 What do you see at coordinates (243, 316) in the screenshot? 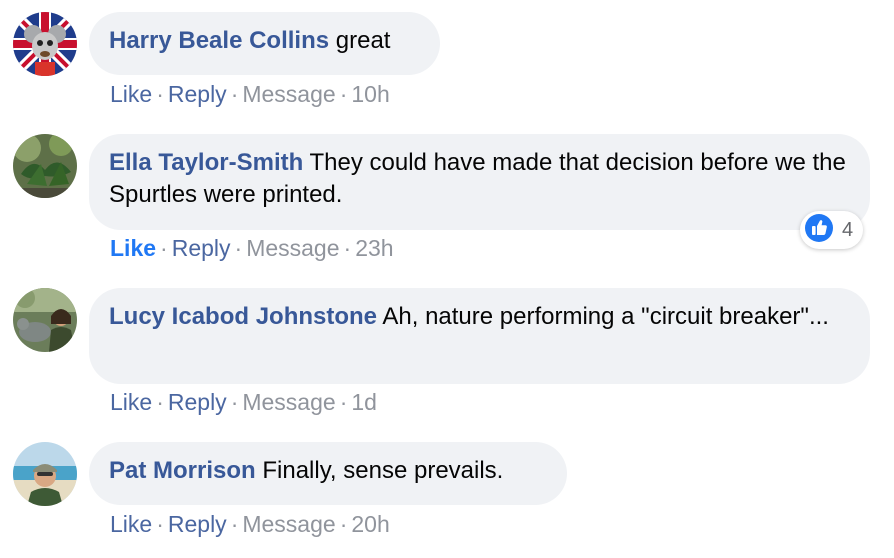
I see `comment-author: Lucy Icabod Johnstone` at bounding box center [243, 316].